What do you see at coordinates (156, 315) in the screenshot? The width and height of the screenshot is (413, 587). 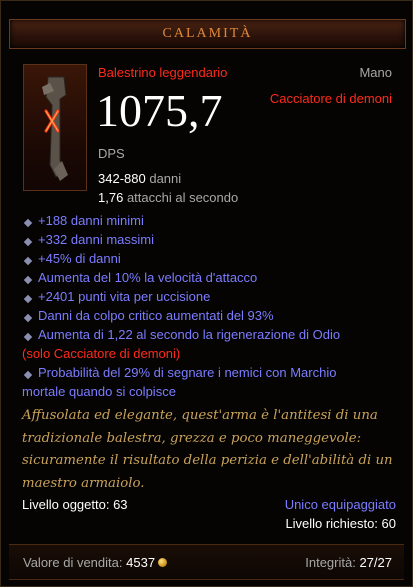 I see `affix-item: Danni da colpo critico aumentati del 93%` at bounding box center [156, 315].